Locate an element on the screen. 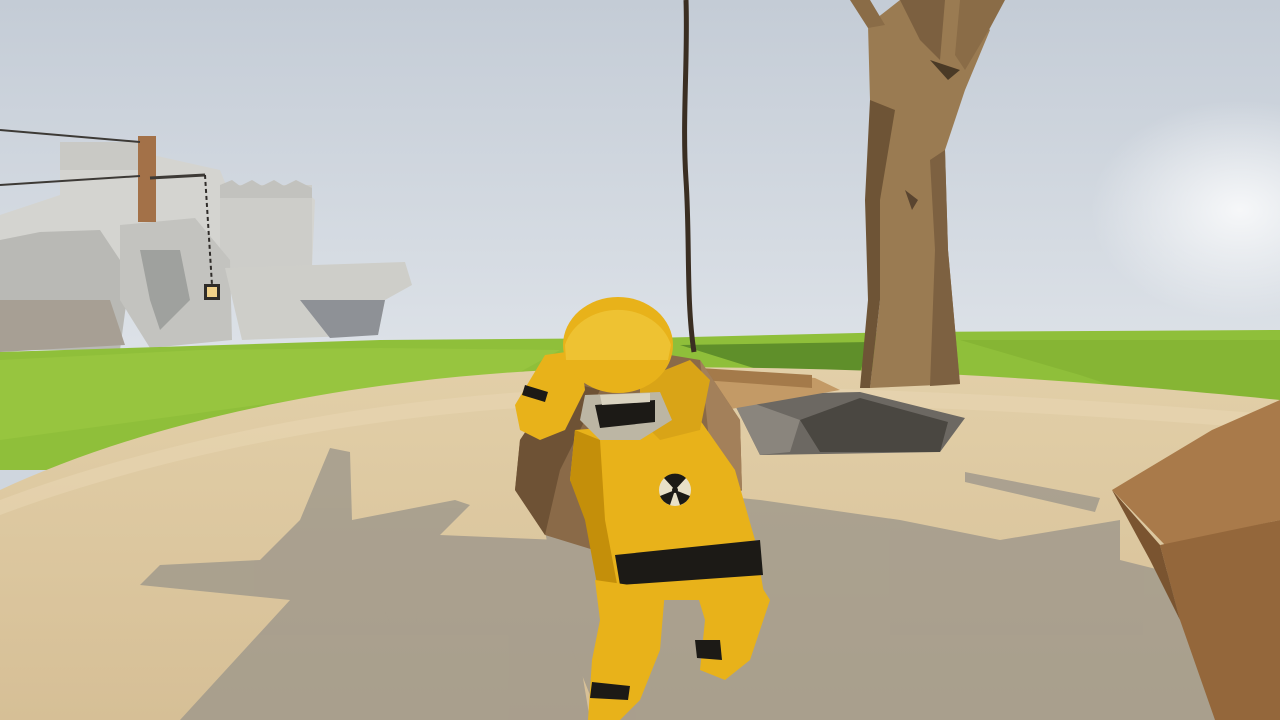 This screenshot has height=720, width=1280. lantern-icon is located at coordinates (212, 292).